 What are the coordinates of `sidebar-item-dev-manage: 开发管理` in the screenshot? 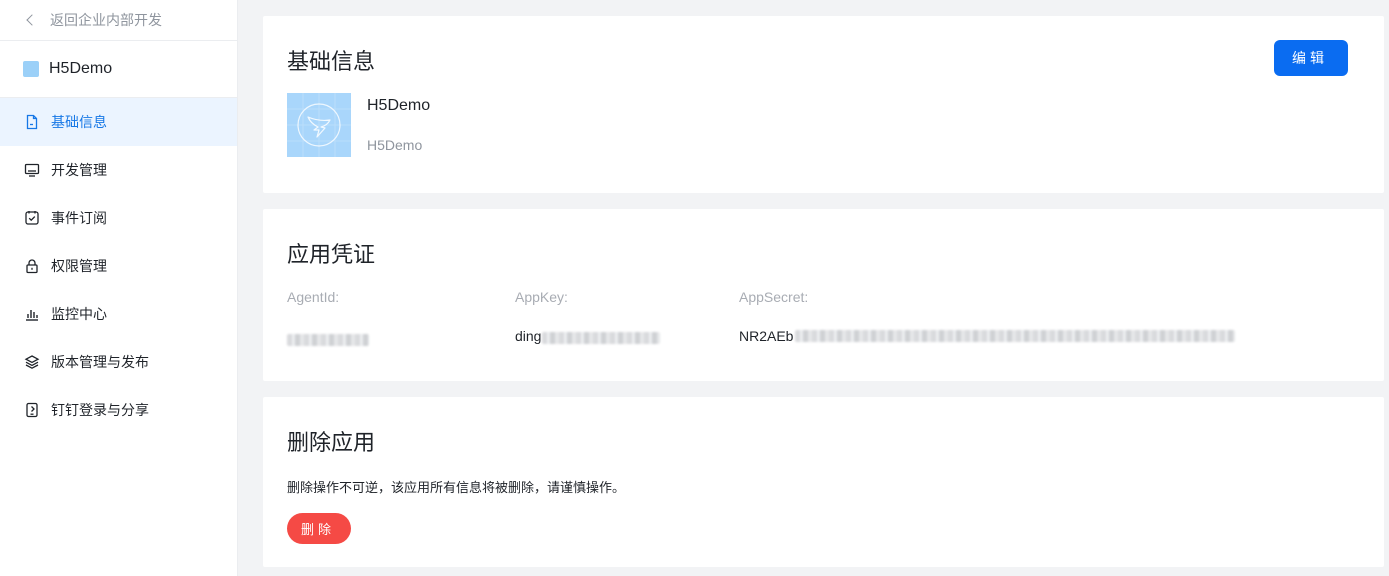 It's located at (118, 170).